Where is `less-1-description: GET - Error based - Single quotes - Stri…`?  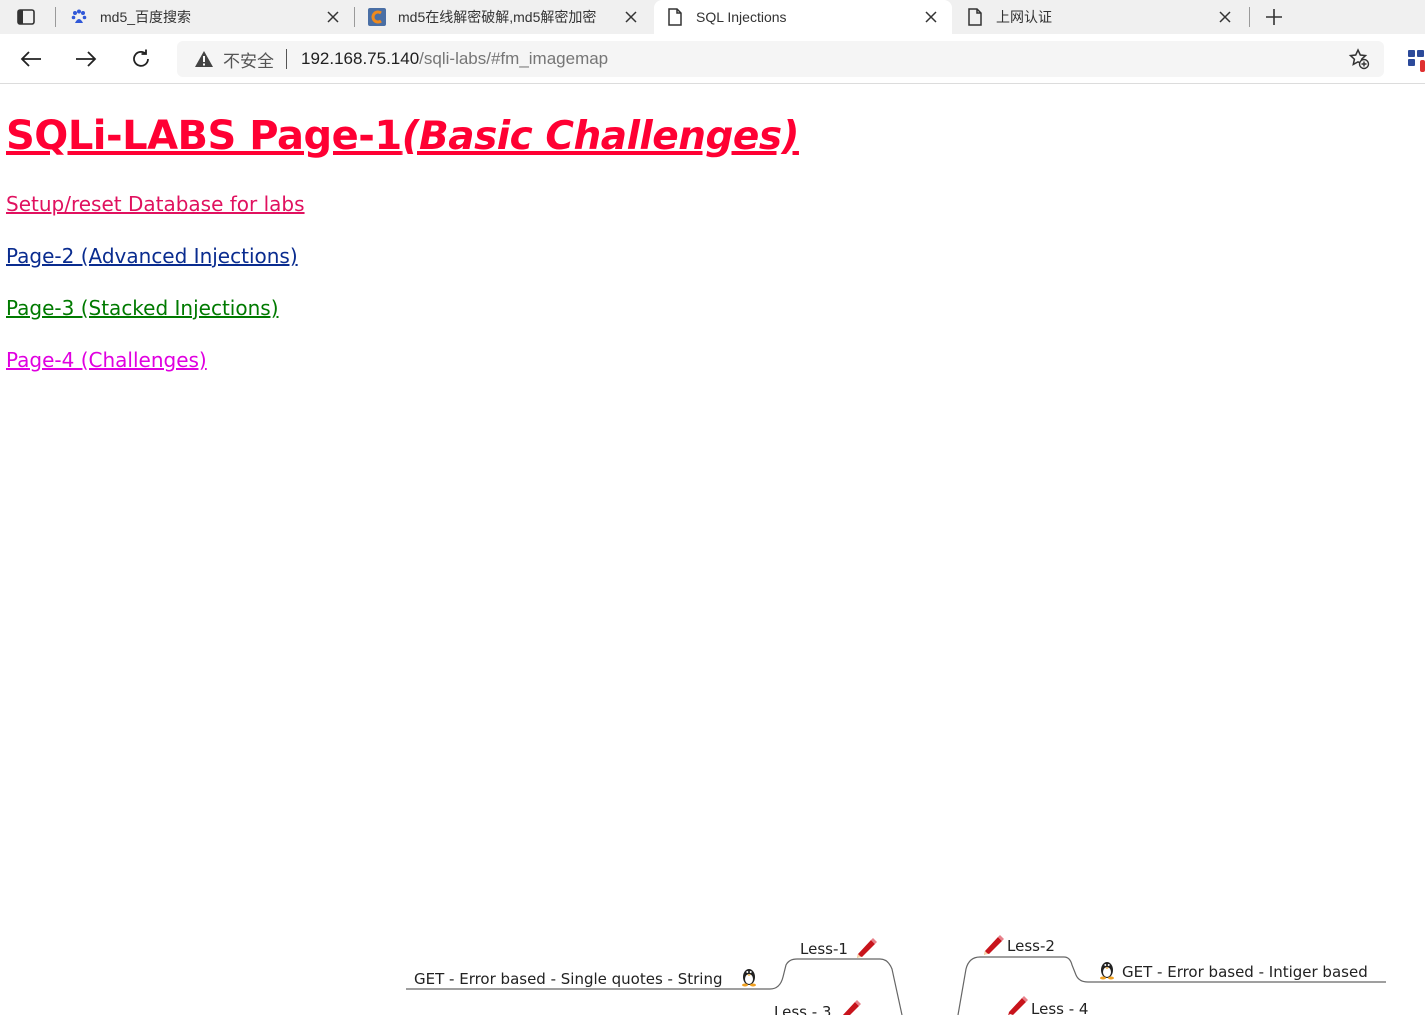
less-1-description: GET - Error based - Single quotes - Stri… is located at coordinates (568, 979).